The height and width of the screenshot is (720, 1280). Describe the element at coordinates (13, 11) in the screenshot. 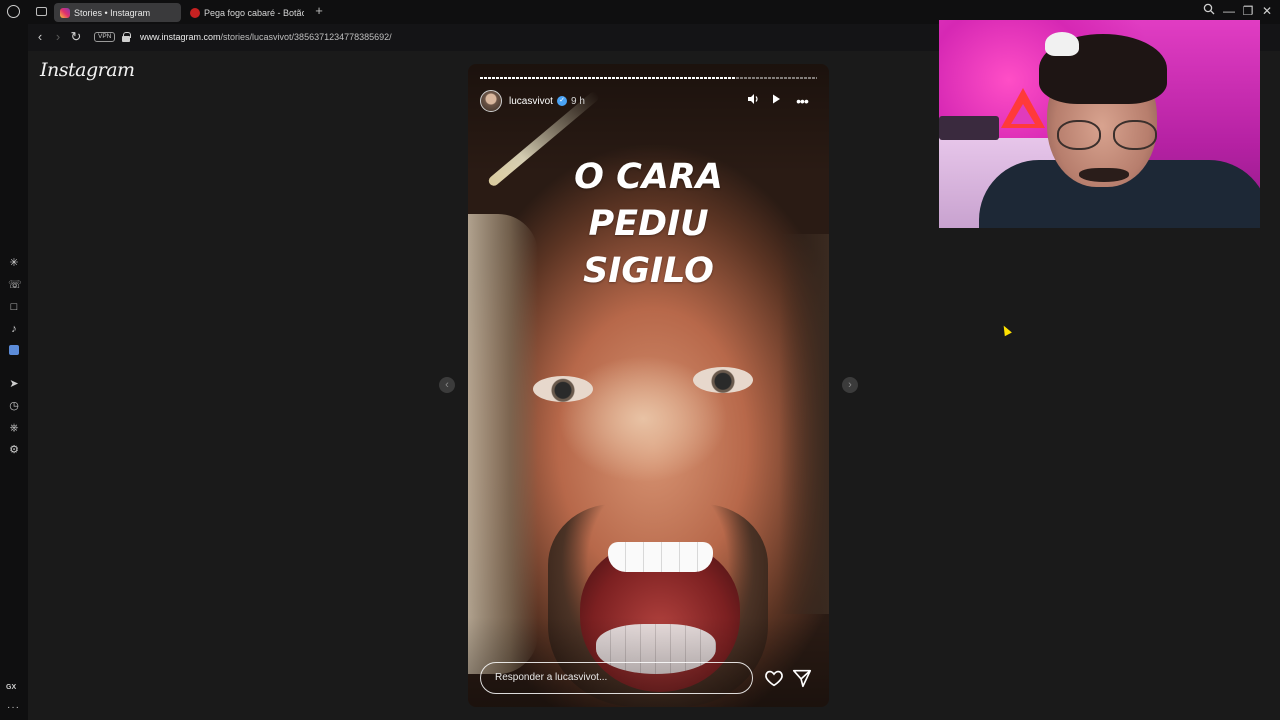

I see `opera-logo-icon` at that location.